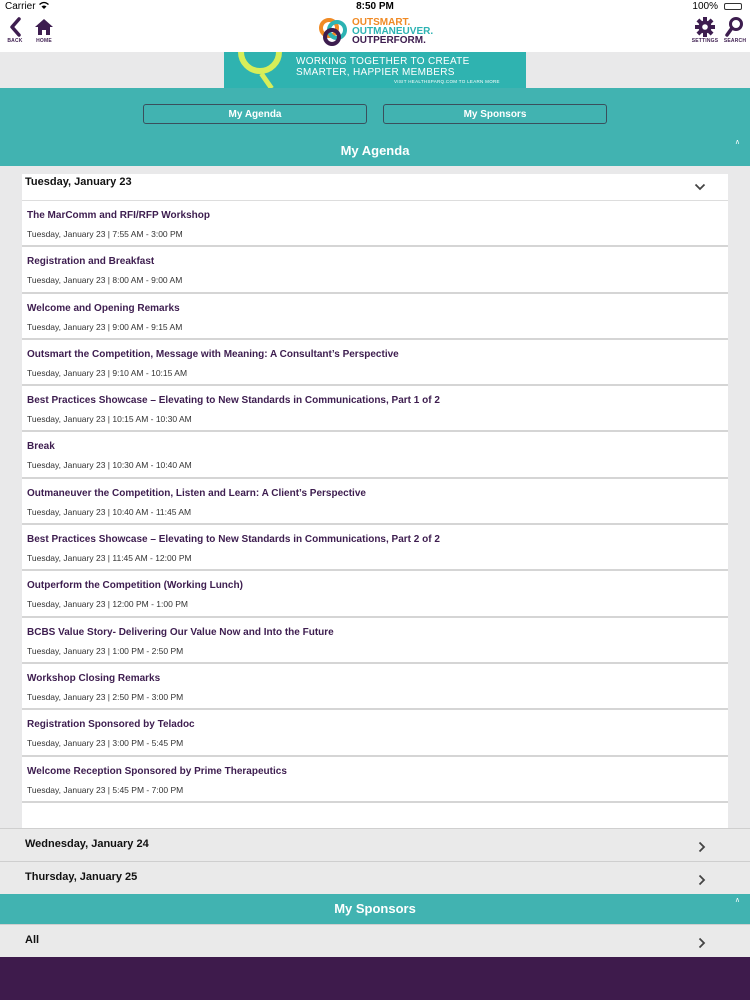 The height and width of the screenshot is (1000, 750). I want to click on settings-button: SETTINGS, so click(705, 30).